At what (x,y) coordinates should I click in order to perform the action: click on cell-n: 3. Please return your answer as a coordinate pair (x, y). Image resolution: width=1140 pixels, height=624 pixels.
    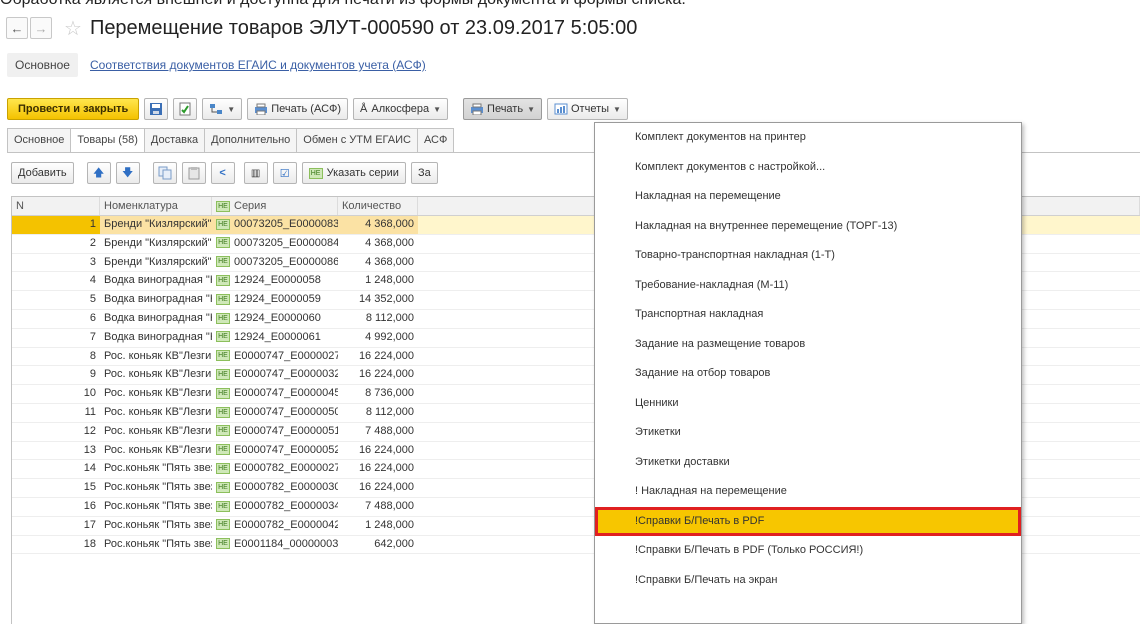
    Looking at the image, I should click on (92, 261).